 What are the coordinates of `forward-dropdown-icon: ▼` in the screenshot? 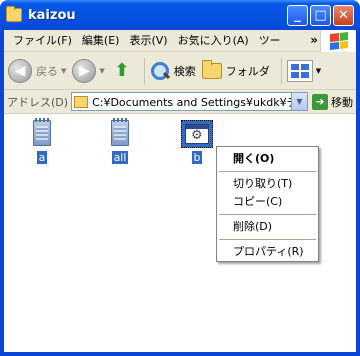 It's located at (101, 71).